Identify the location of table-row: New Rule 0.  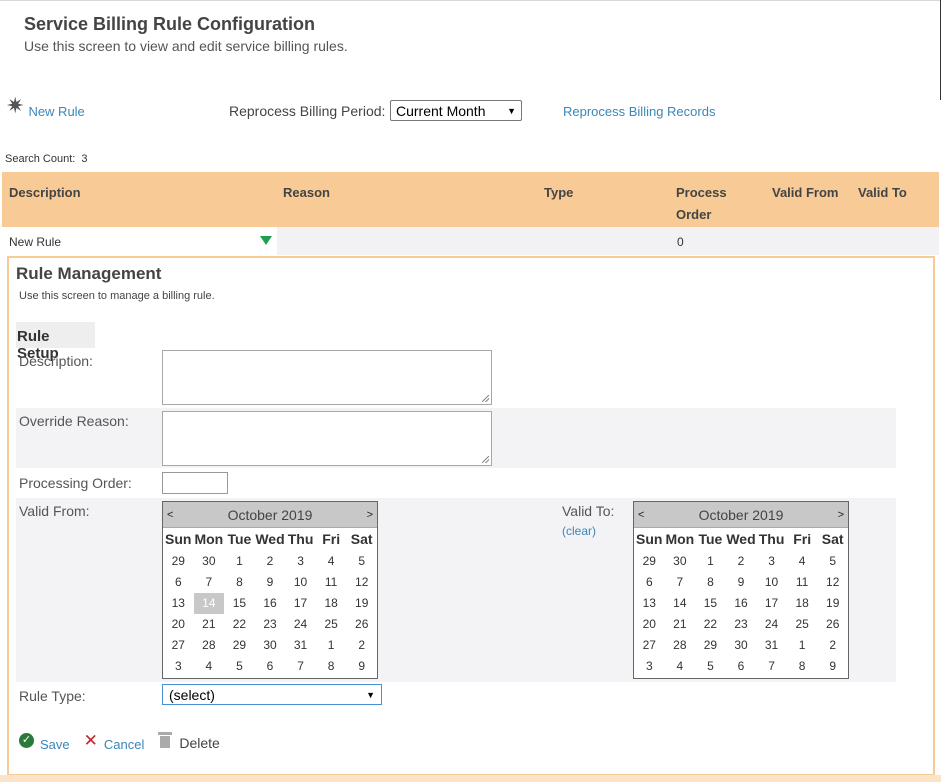
(470, 241).